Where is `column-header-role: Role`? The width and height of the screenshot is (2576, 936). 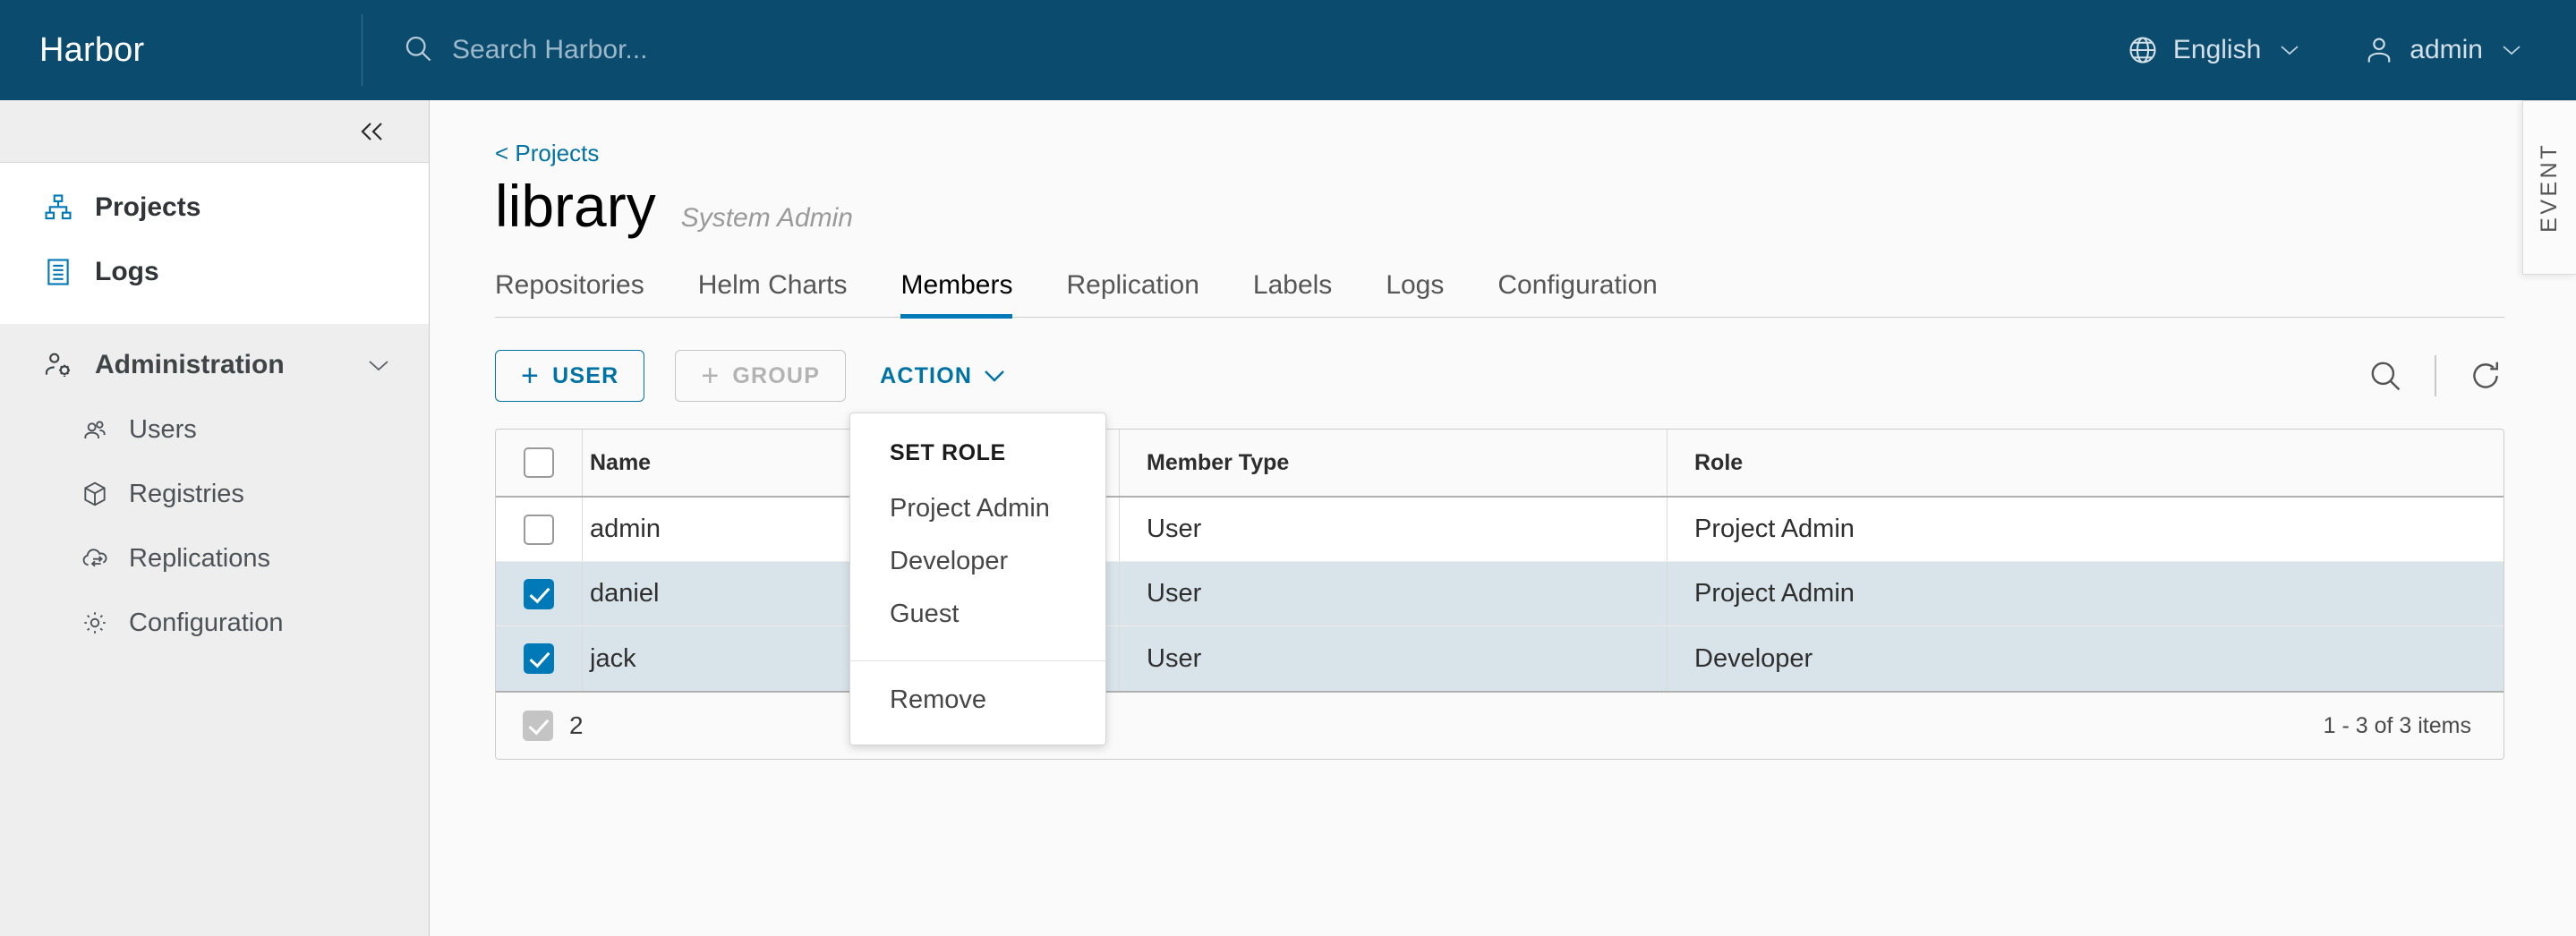 column-header-role: Role is located at coordinates (2085, 463).